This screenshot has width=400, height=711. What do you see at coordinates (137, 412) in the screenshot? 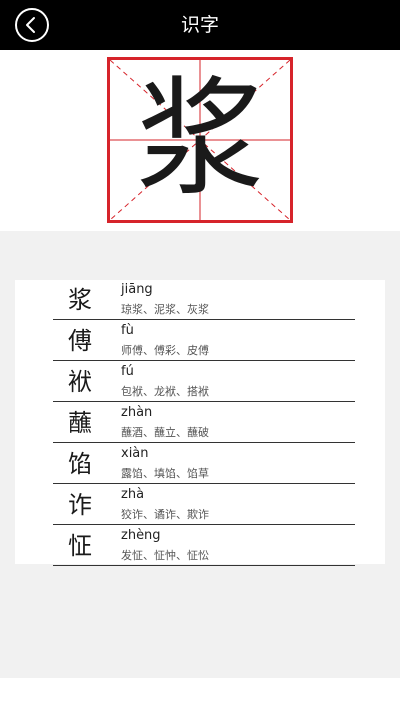
I see `item-pinyin: zhàn` at bounding box center [137, 412].